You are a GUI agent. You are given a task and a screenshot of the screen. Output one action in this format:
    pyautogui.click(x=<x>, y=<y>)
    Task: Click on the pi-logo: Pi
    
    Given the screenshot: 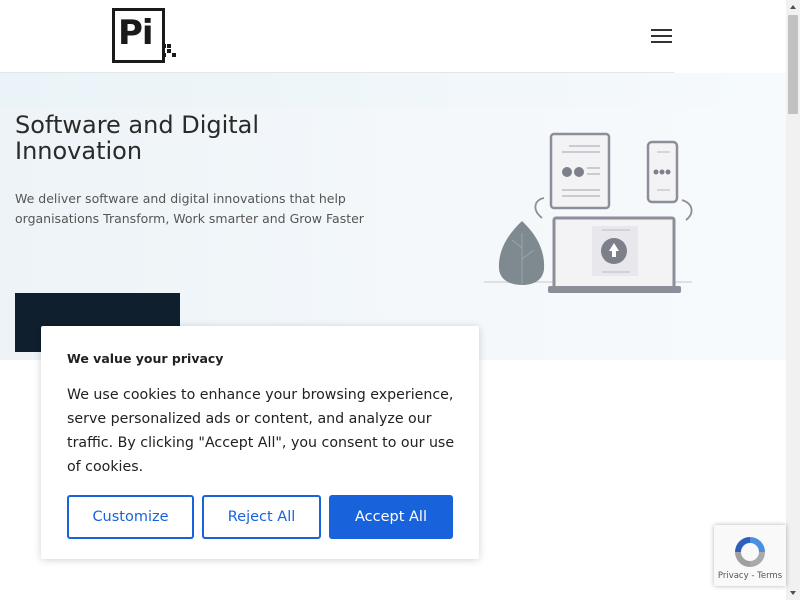 What is the action you would take?
    pyautogui.click(x=144, y=36)
    